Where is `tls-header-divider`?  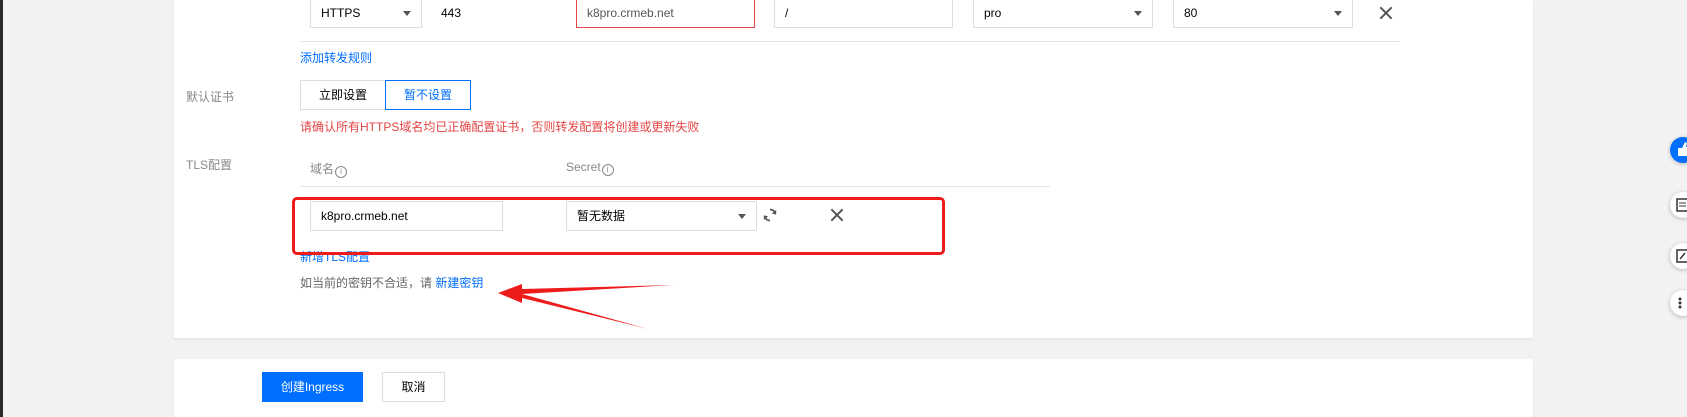 tls-header-divider is located at coordinates (675, 186).